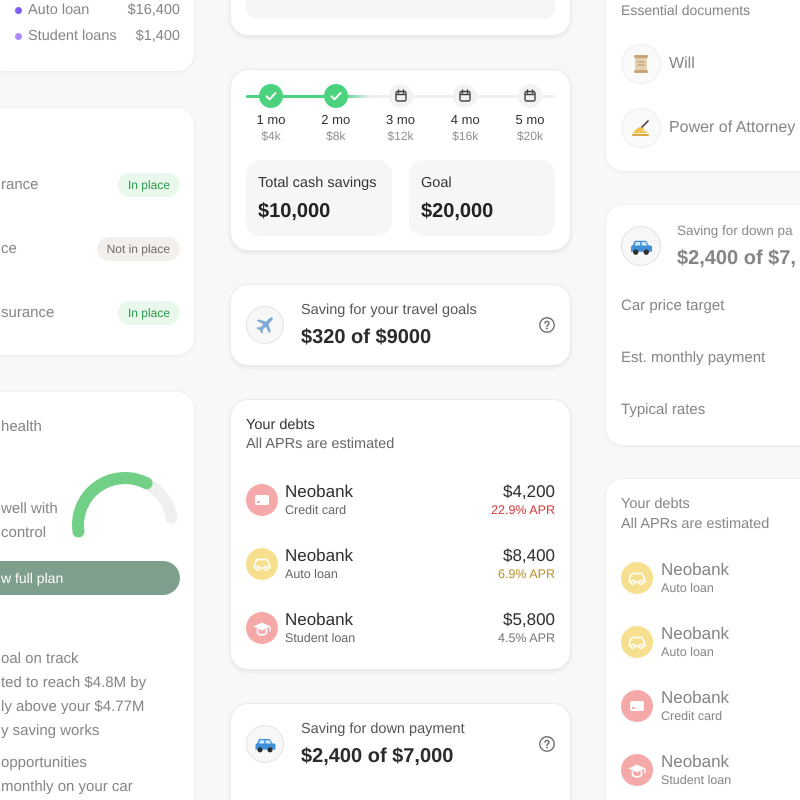 This screenshot has height=800, width=800. Describe the element at coordinates (530, 120) in the screenshot. I see `step-label: 5 mo` at that location.